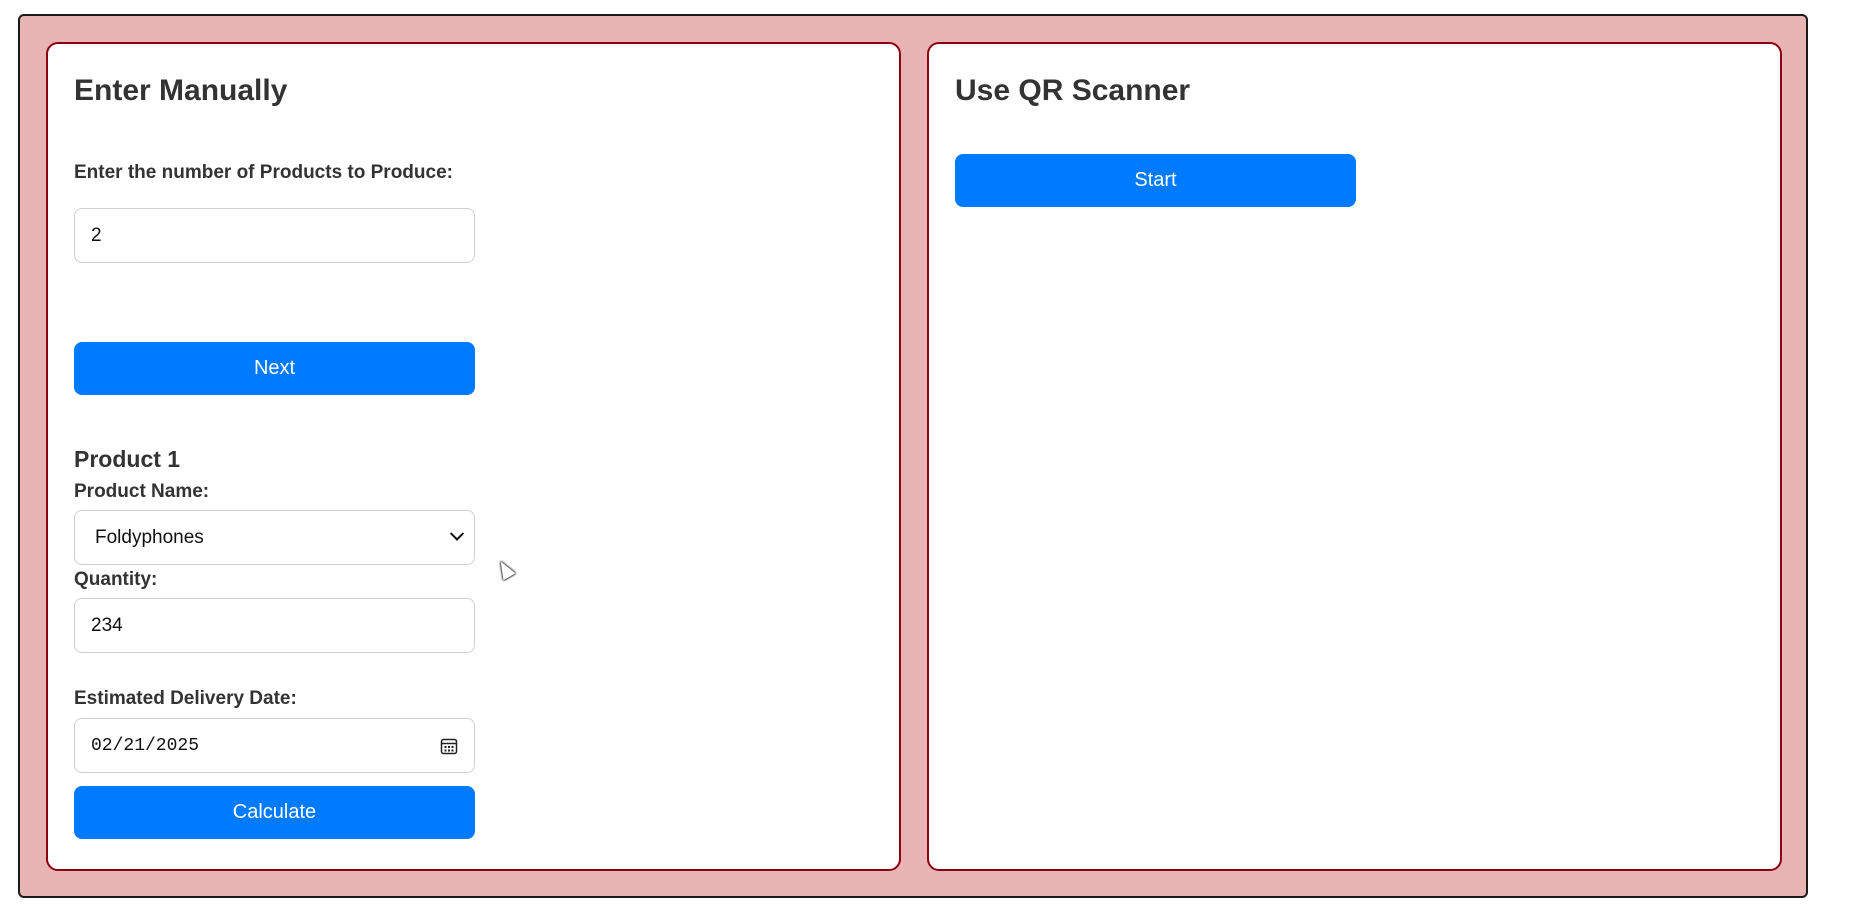 The height and width of the screenshot is (911, 1856). What do you see at coordinates (274, 235) in the screenshot?
I see `product-count-input: 2` at bounding box center [274, 235].